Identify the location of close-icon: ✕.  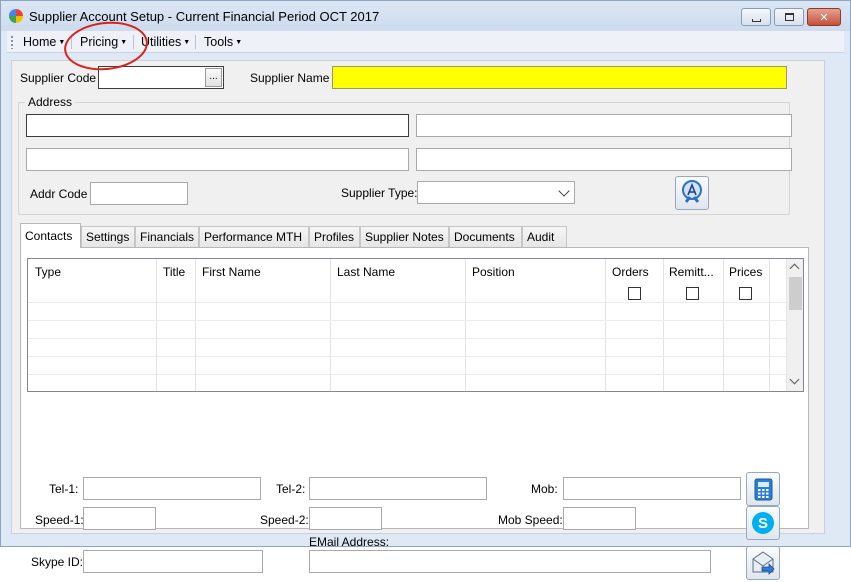
(824, 17).